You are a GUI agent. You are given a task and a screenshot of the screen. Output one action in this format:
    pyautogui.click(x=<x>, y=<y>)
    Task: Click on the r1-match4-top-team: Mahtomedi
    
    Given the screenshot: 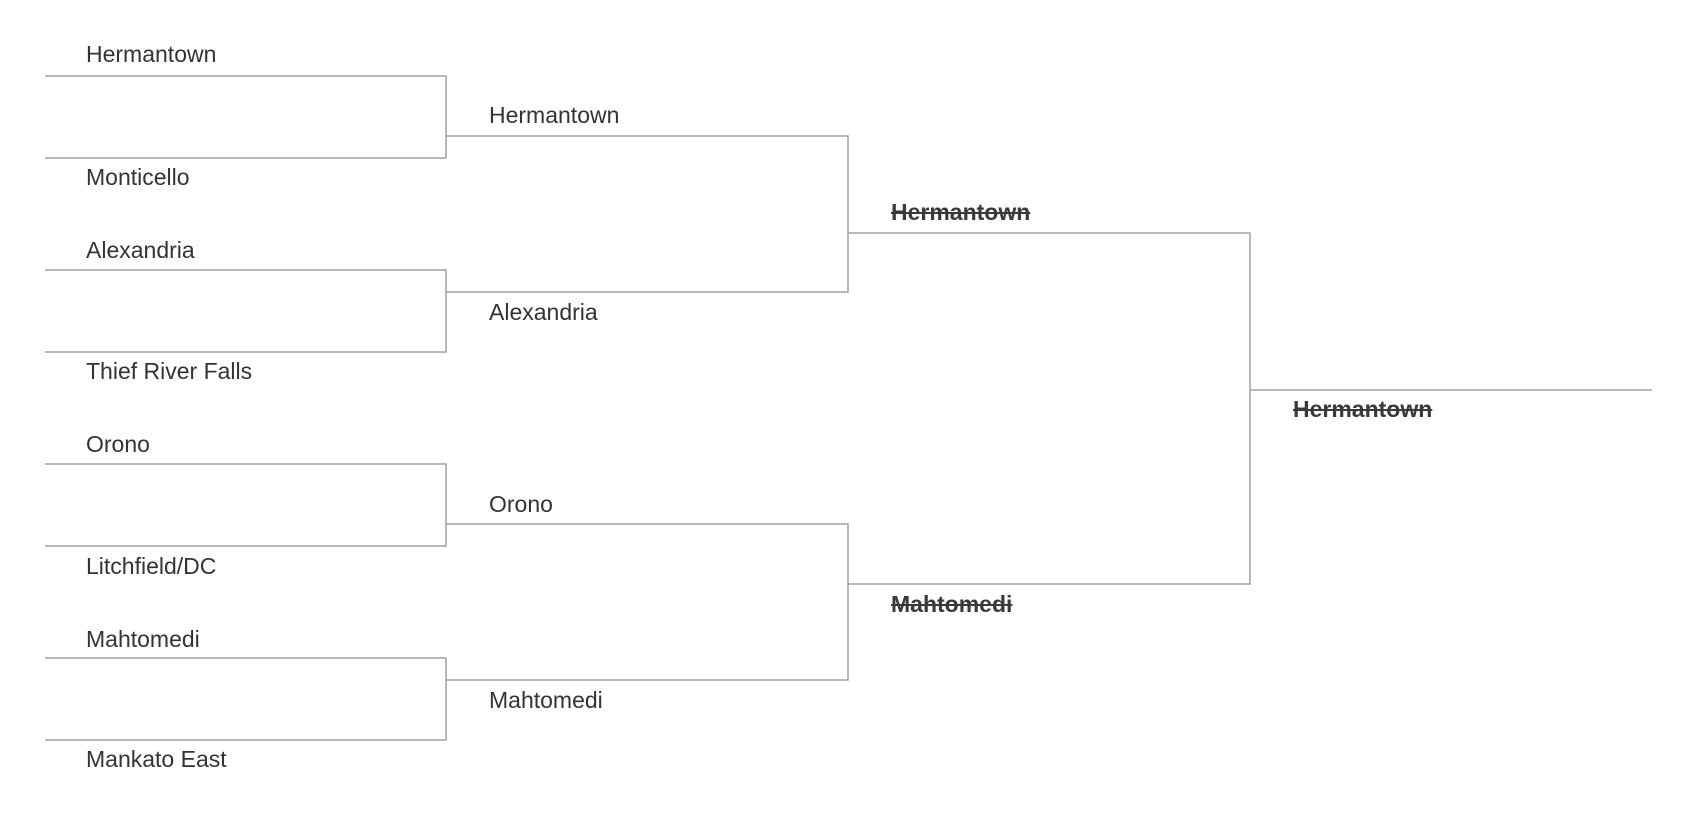 What is the action you would take?
    pyautogui.click(x=143, y=639)
    